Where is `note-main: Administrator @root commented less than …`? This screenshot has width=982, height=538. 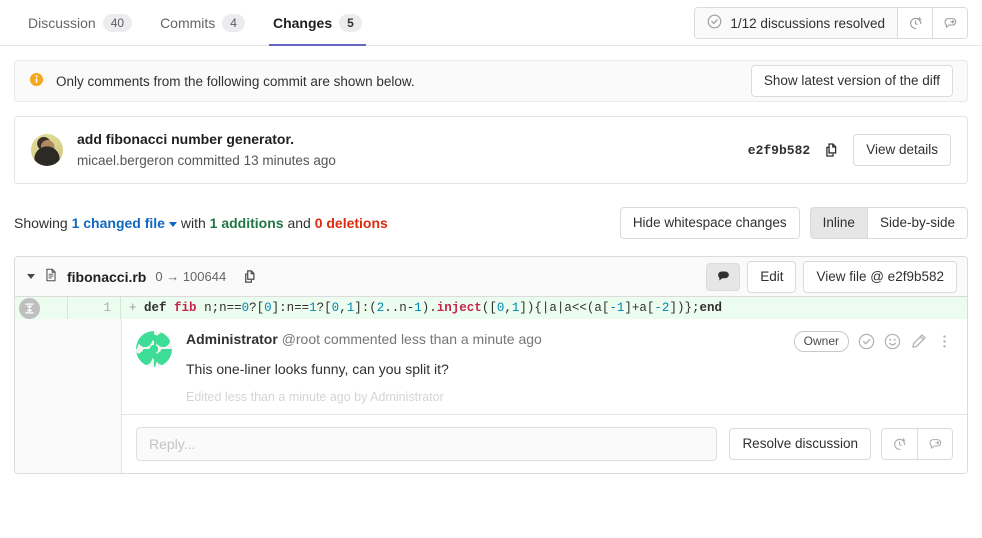
note-main: Administrator @root commented less than … is located at coordinates (569, 367).